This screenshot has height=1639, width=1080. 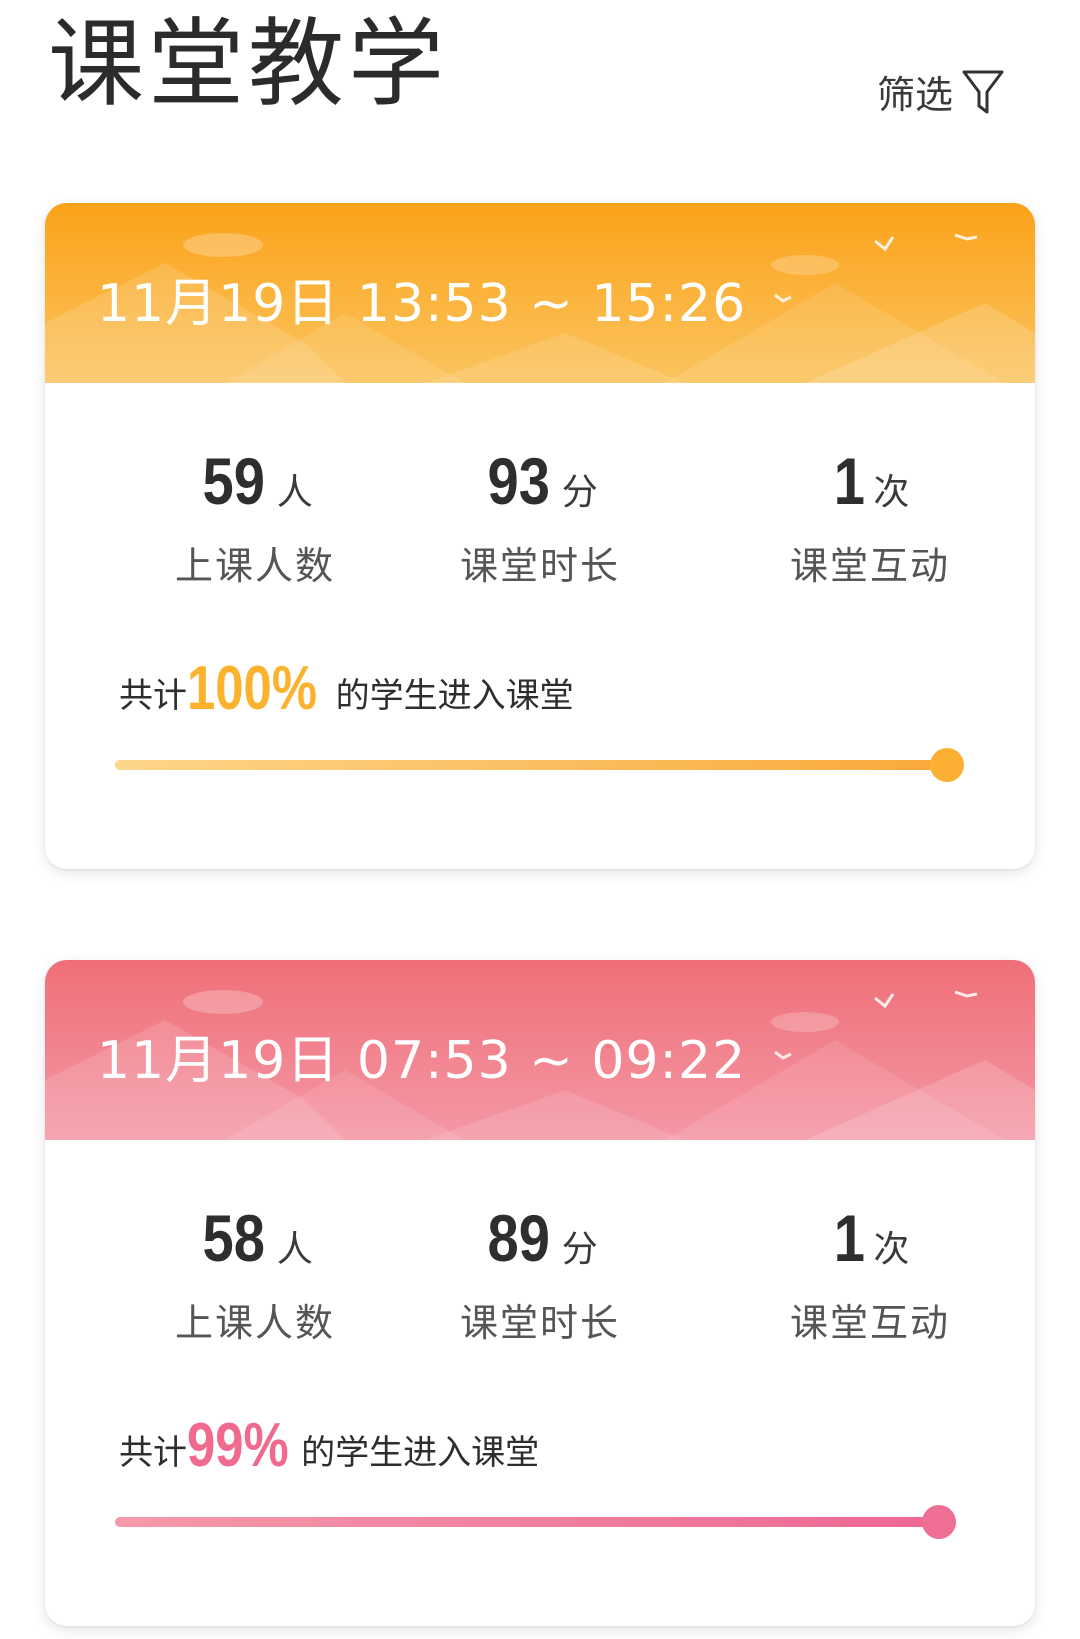 I want to click on page-header: 课堂教学 筛选, so click(x=540, y=95).